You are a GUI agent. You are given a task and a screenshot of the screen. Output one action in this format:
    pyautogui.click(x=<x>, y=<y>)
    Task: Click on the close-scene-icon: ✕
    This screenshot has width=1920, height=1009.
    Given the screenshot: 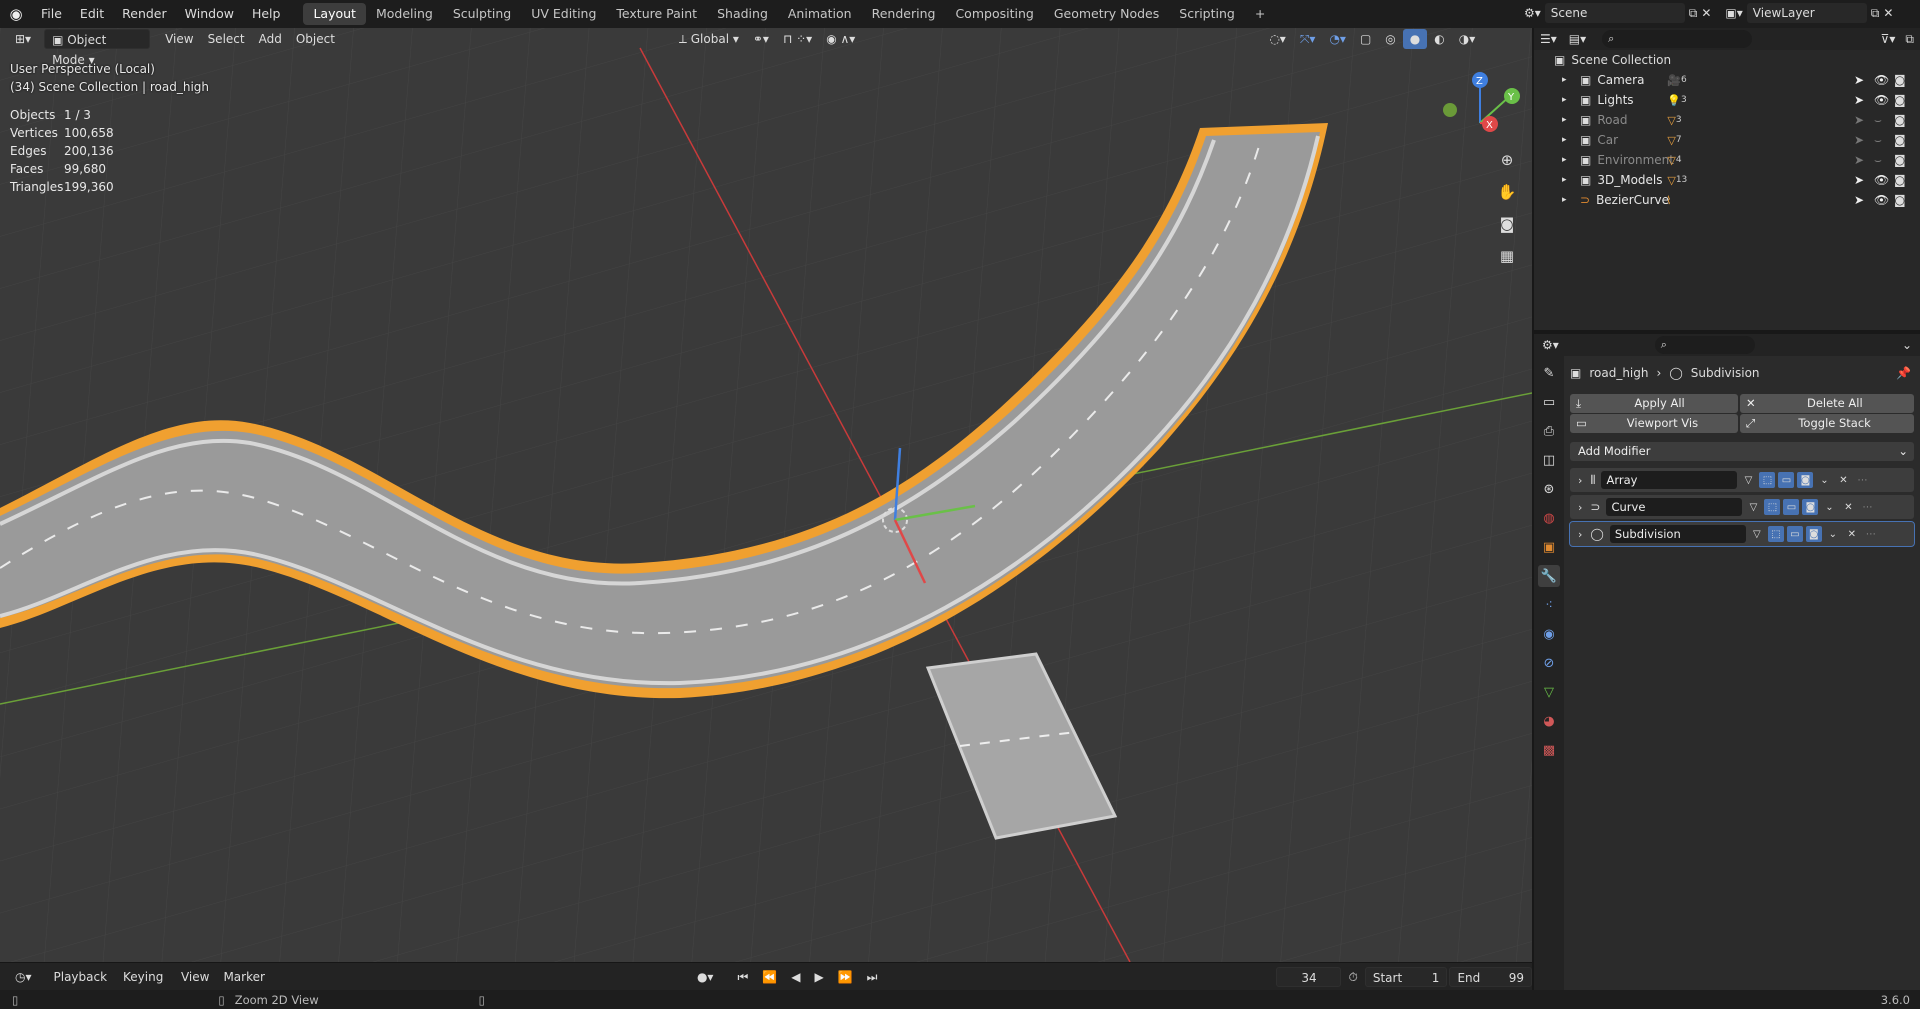 What is the action you would take?
    pyautogui.click(x=1706, y=13)
    